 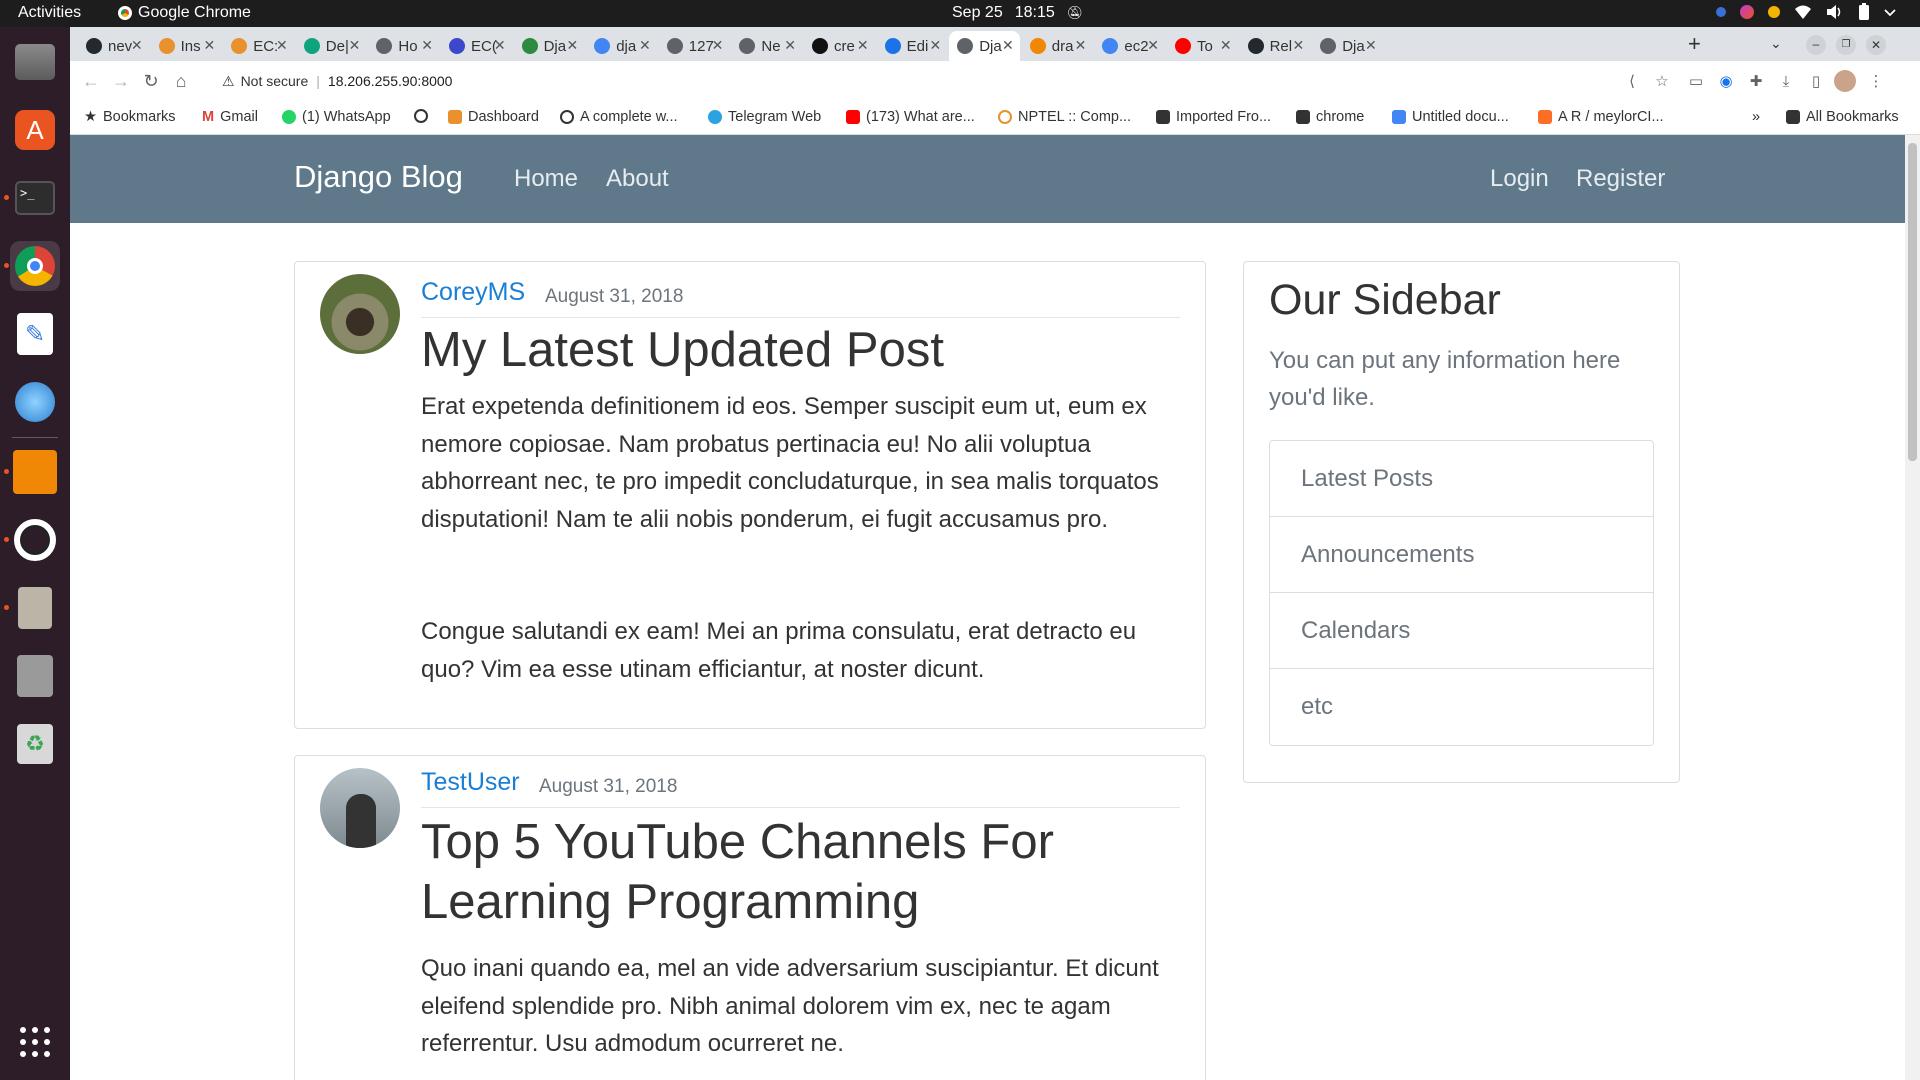 I want to click on cast-icon: ▭, so click(x=1696, y=81).